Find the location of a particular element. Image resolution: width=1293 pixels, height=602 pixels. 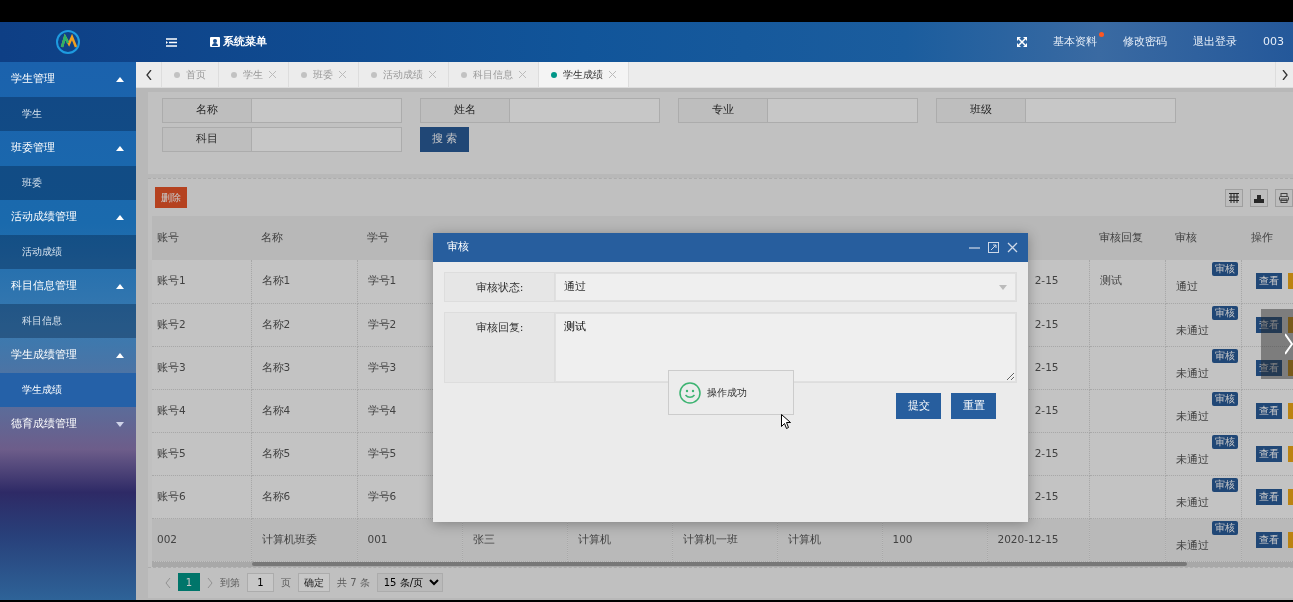

table-cell: 学号1 is located at coordinates (382, 280).